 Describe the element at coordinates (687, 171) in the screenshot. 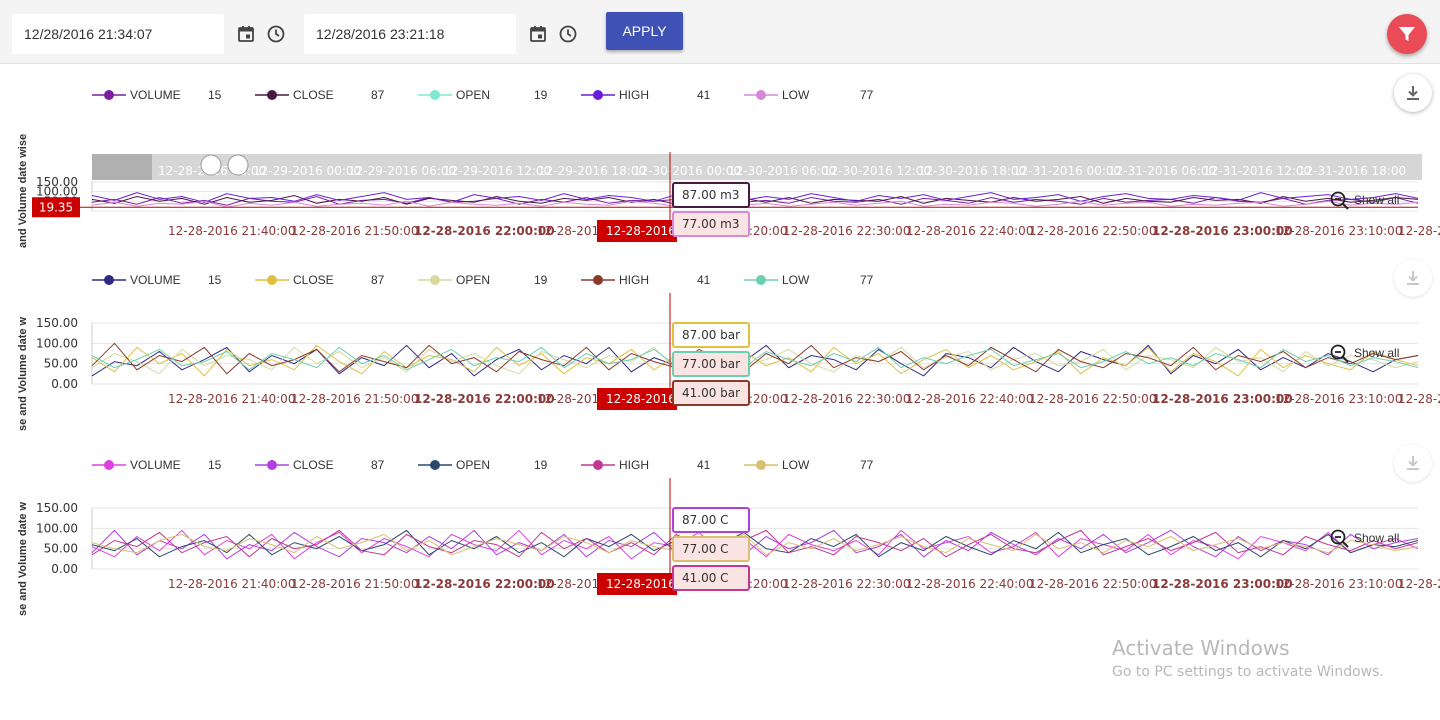

I see `navigator-label: 12-30-2016 00:00` at that location.